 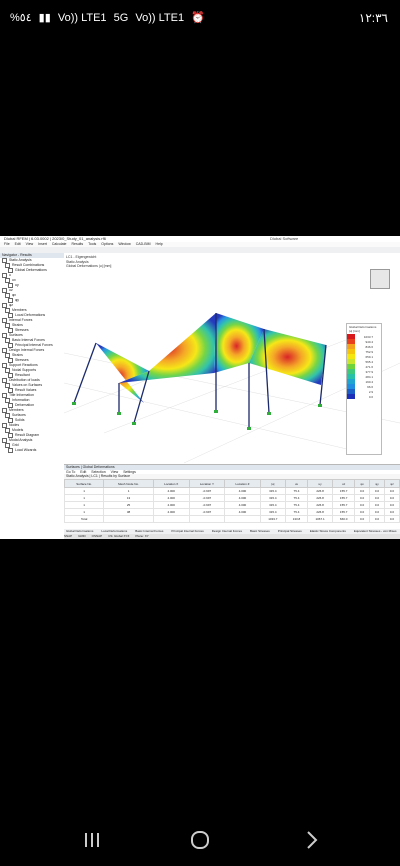 I want to click on column-header: φz, so click(x=391, y=483).